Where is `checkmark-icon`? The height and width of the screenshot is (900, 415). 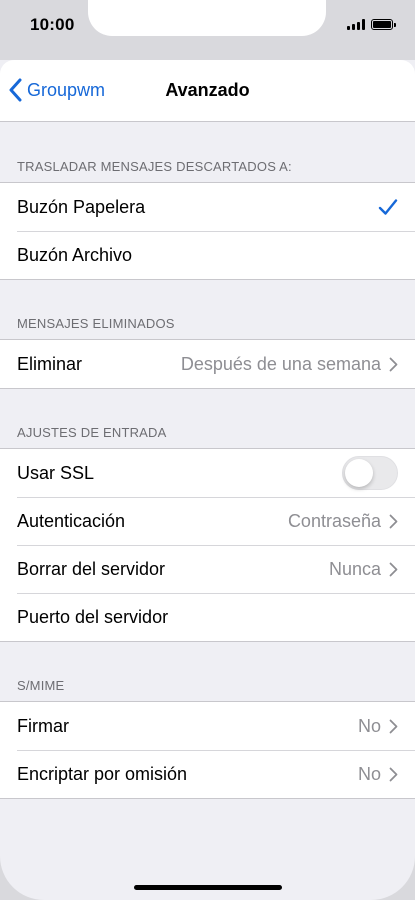 checkmark-icon is located at coordinates (388, 207).